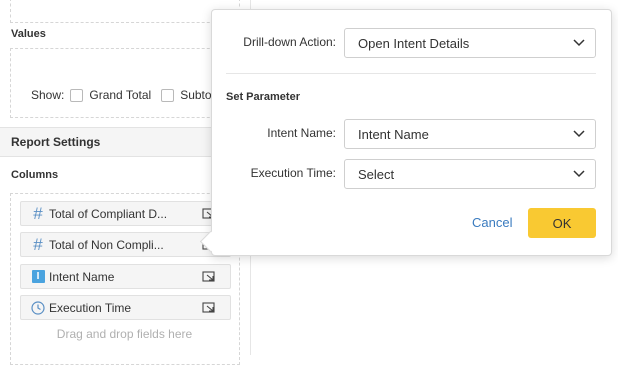 This screenshot has height=365, width=618. Describe the element at coordinates (120, 95) in the screenshot. I see `grand-total-label: Grand Total` at that location.